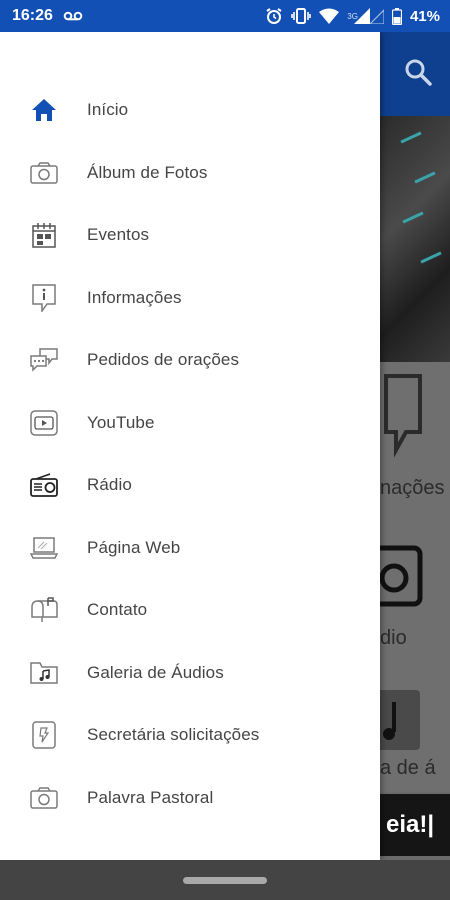  I want to click on drawer-item-youtube: YouTube, so click(190, 423).